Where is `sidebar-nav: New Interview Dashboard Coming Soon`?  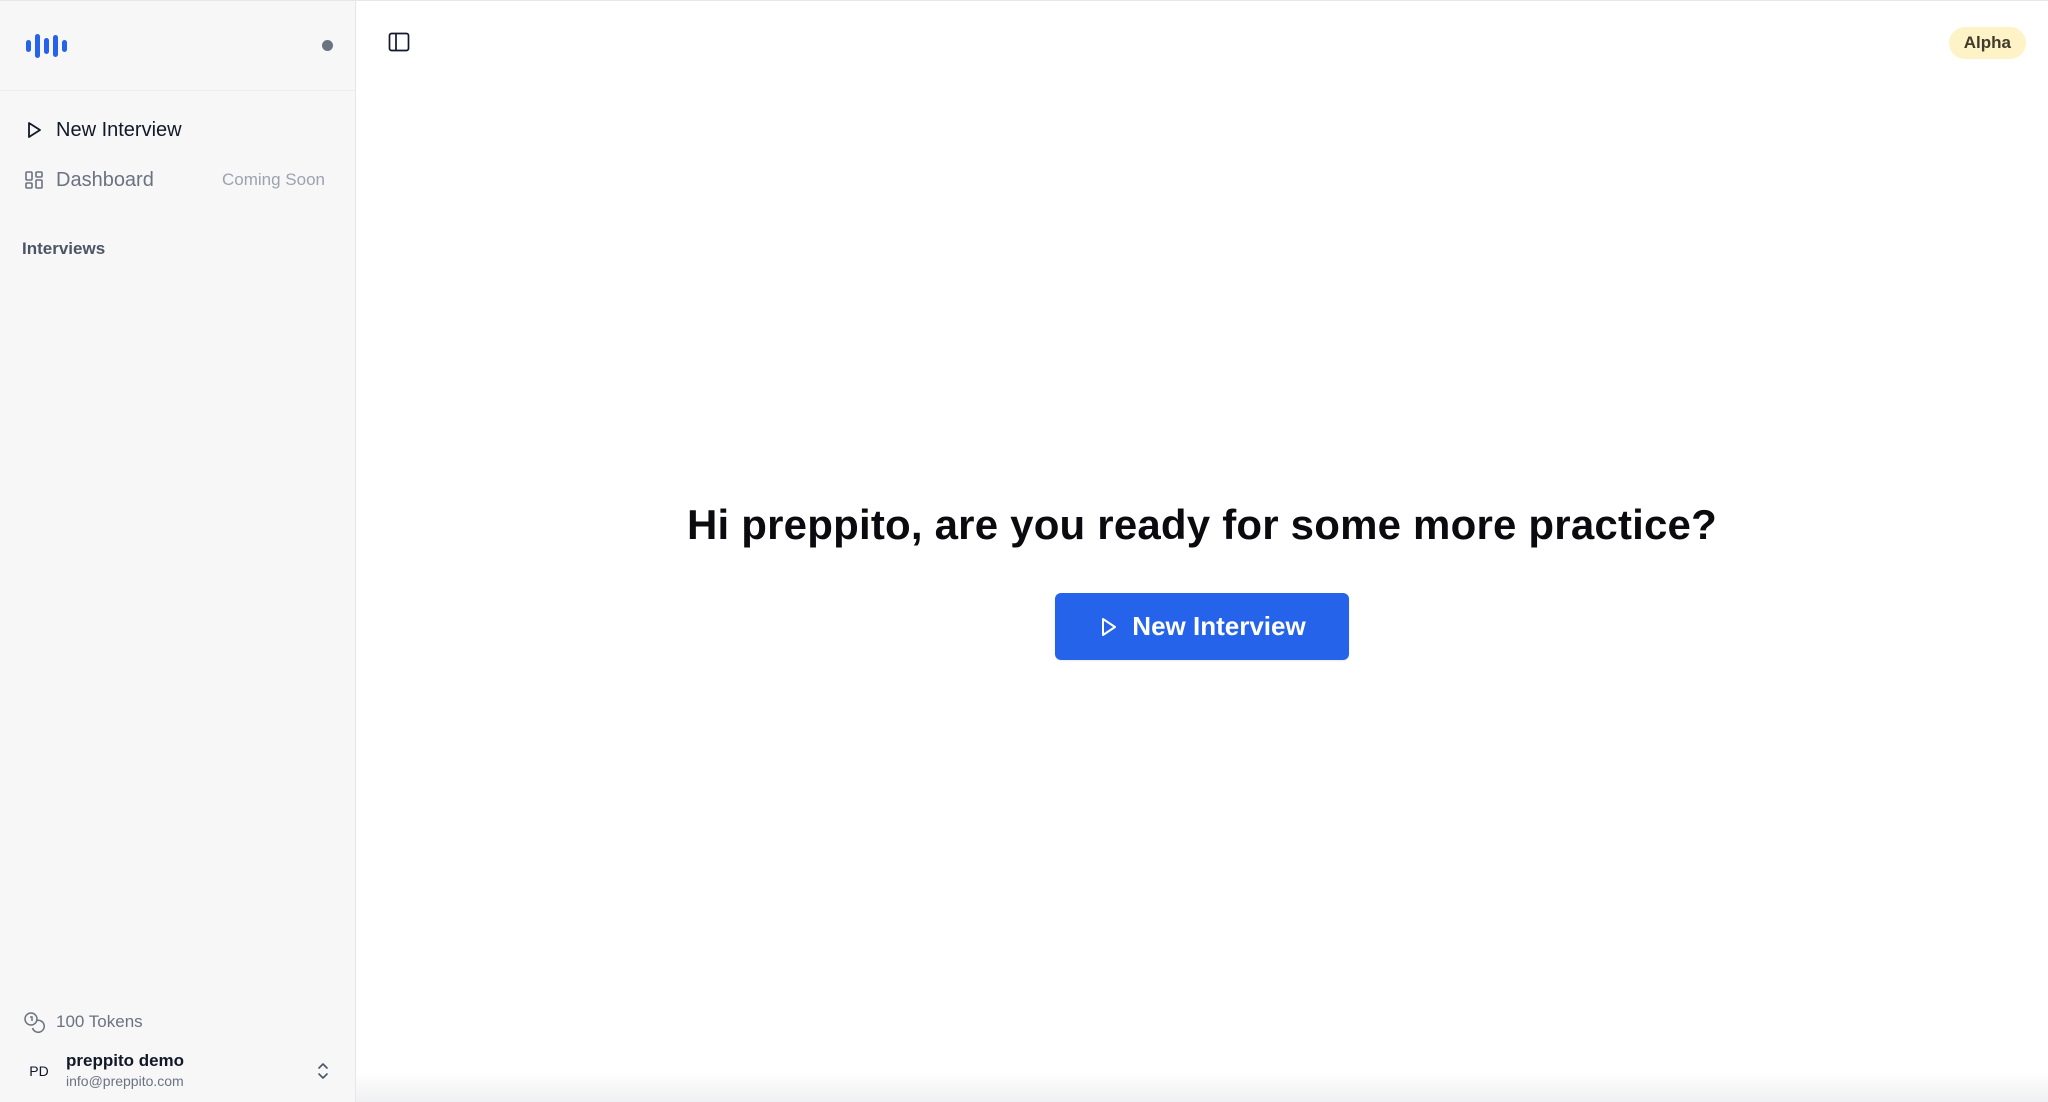 sidebar-nav: New Interview Dashboard Coming Soon is located at coordinates (177, 148).